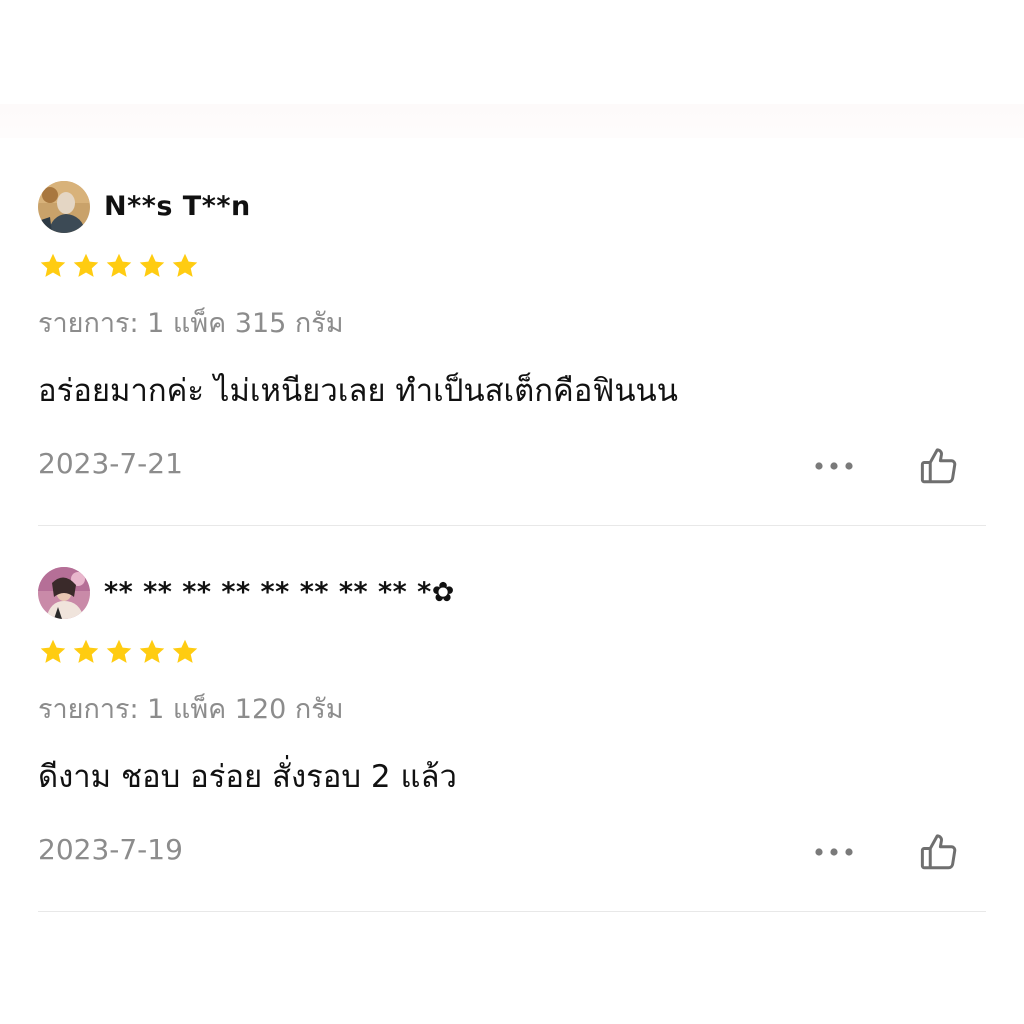 The image size is (1024, 1024). I want to click on variant-label: รายการ: 1 แพ็ค 315 กรัม, so click(191, 323).